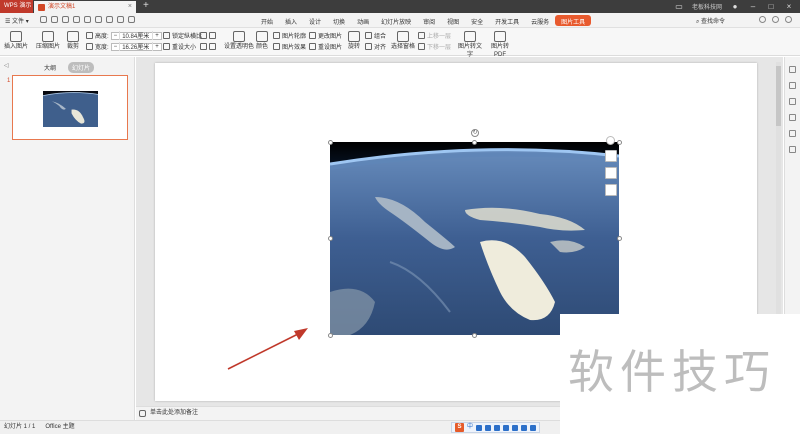  What do you see at coordinates (488, 427) in the screenshot?
I see `emoji-icon` at bounding box center [488, 427].